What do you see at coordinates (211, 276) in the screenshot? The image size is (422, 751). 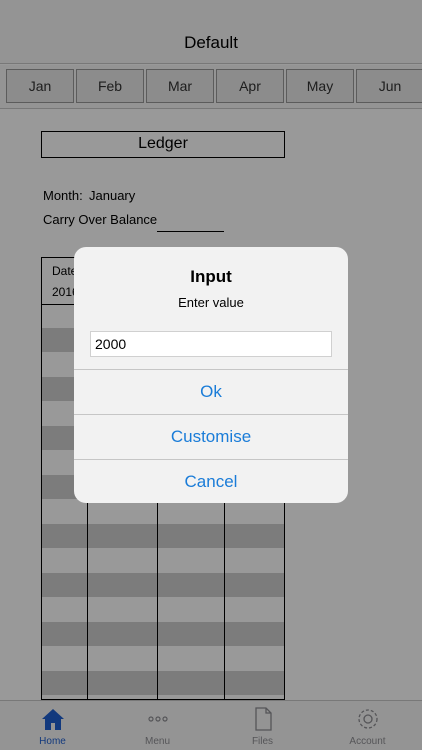 I see `dialog-title: Input` at bounding box center [211, 276].